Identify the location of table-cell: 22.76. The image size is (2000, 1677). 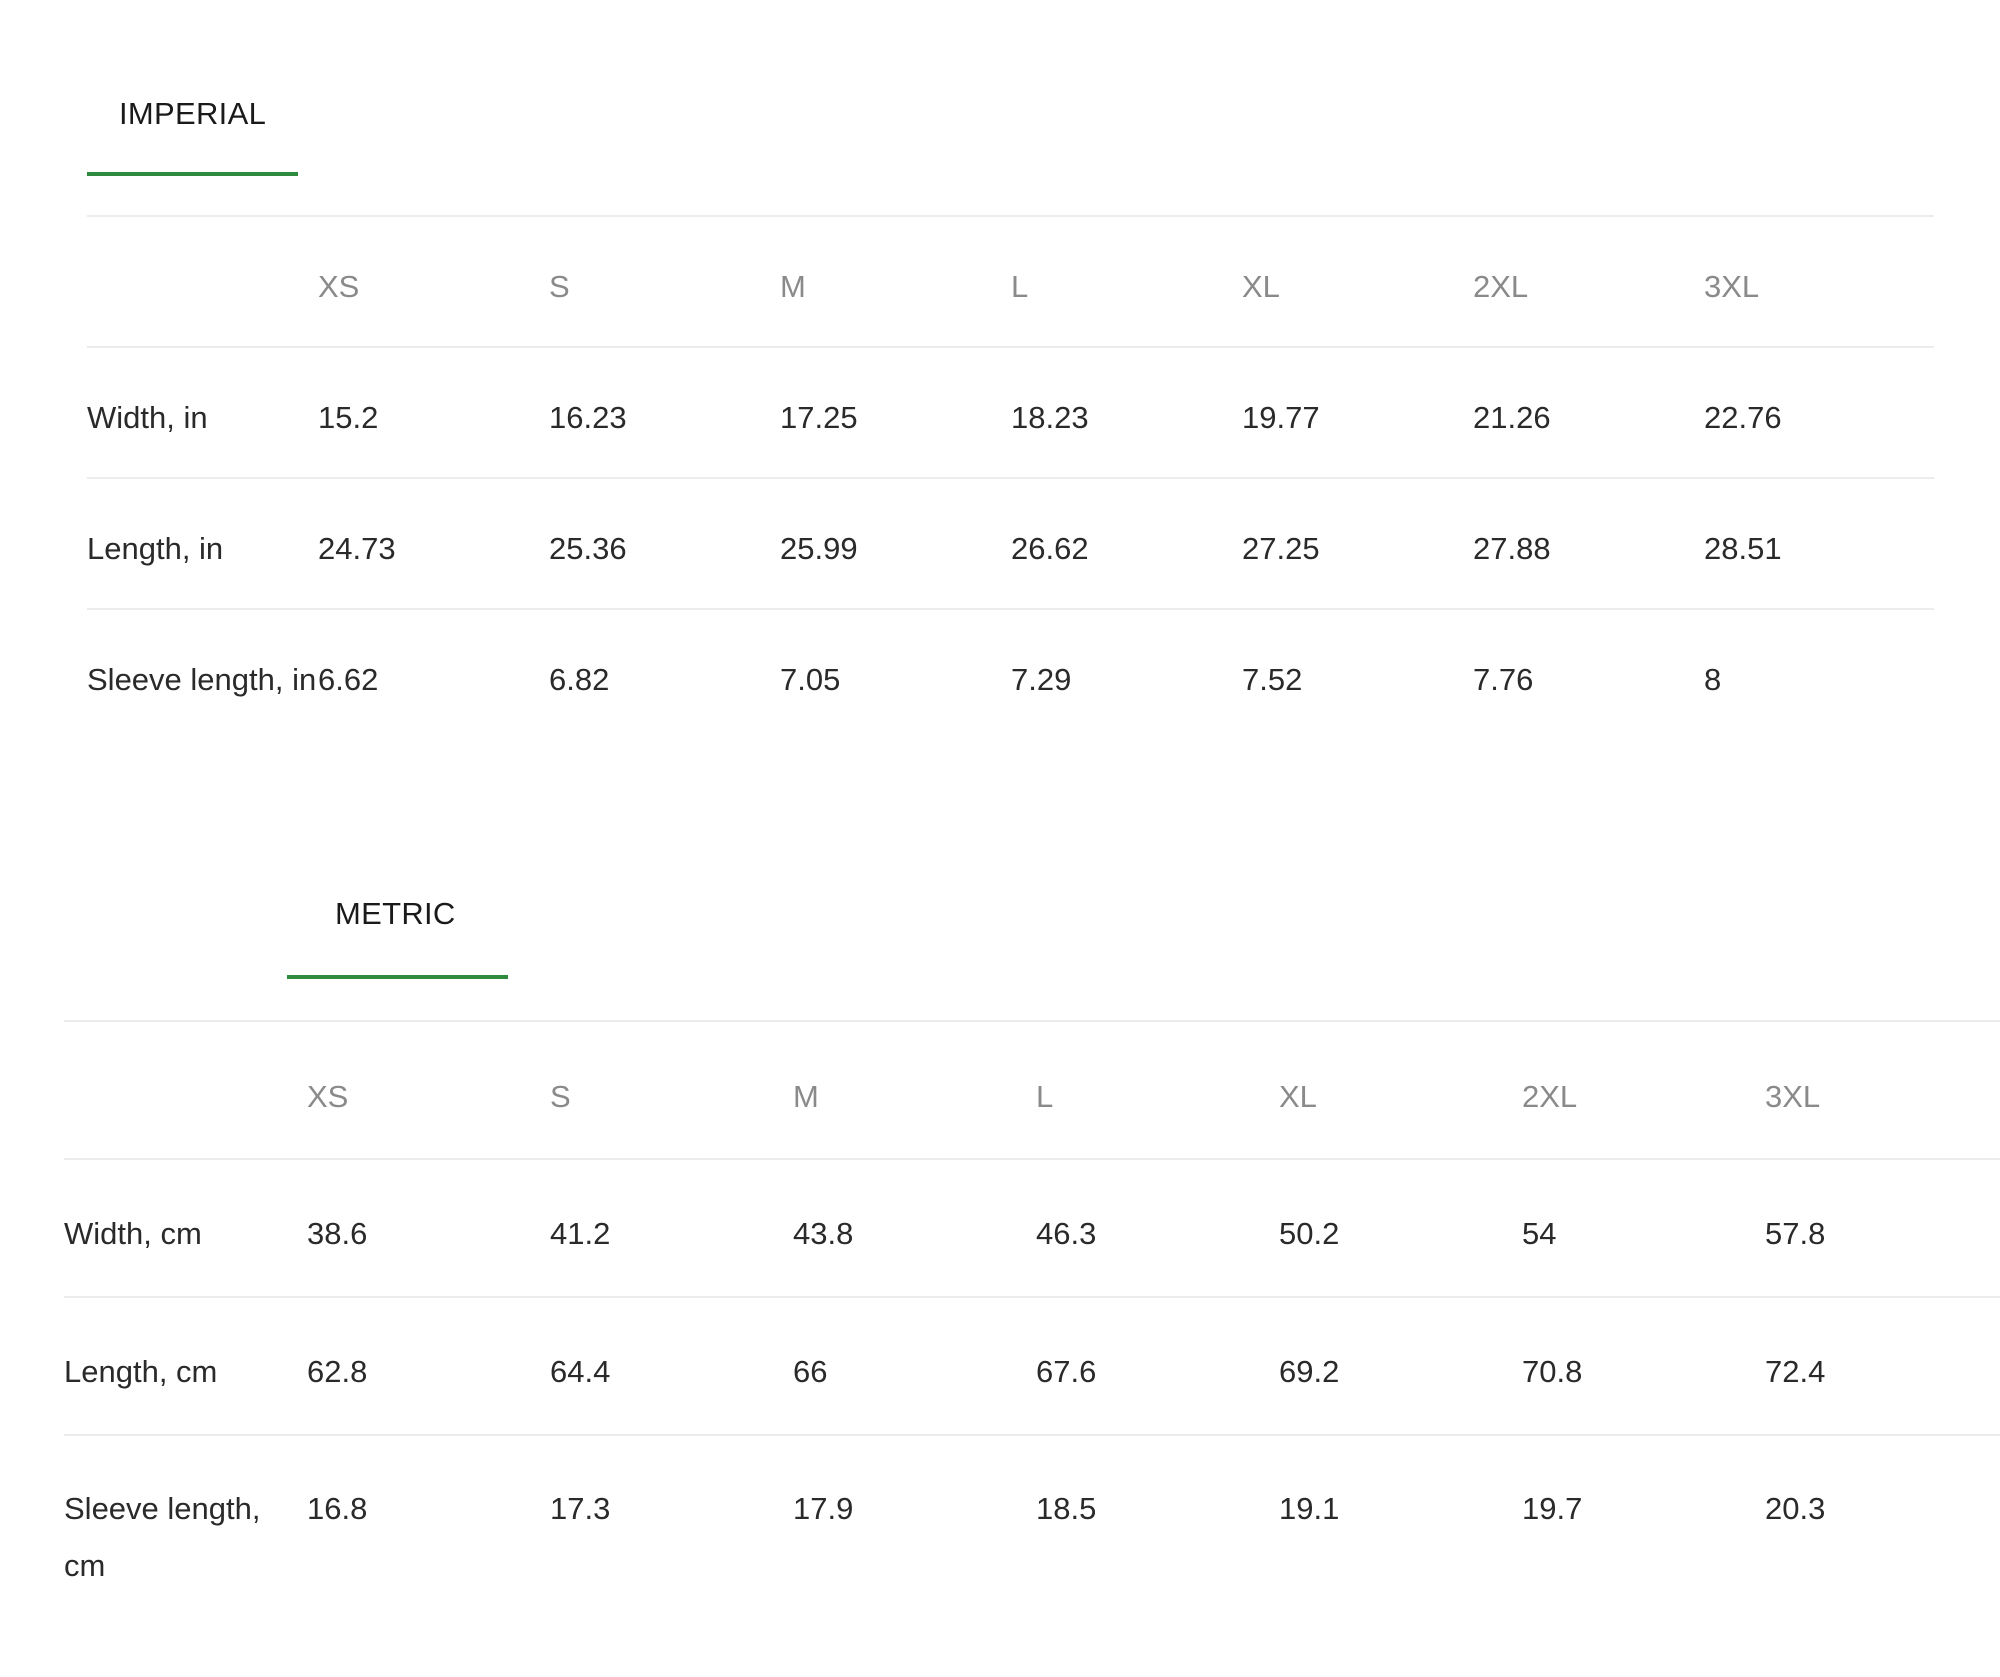
(1743, 417).